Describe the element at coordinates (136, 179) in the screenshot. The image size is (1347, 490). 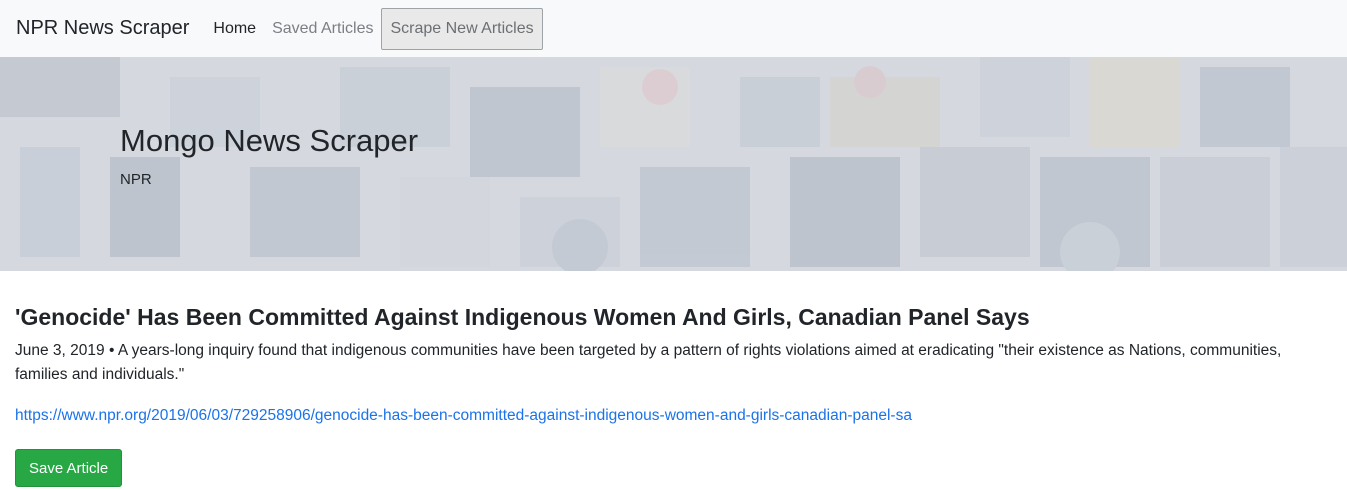
I see `hero-subtitle: NPR` at that location.